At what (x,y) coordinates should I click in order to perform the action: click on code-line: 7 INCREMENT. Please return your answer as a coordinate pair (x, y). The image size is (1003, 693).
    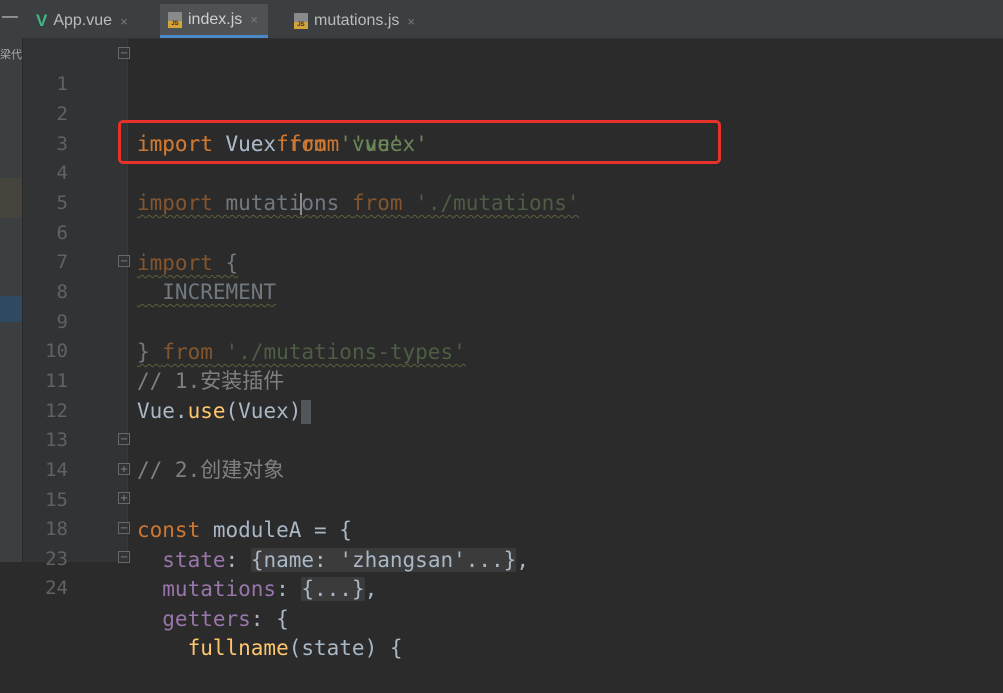
    Looking at the image, I should click on (501, 260).